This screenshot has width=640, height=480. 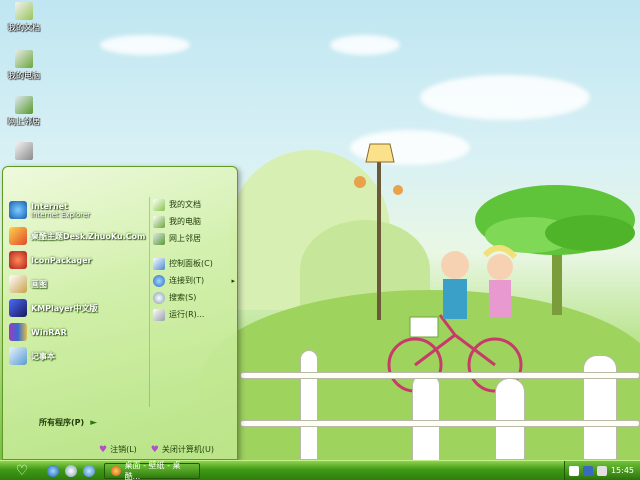 I want to click on desktop-icon-label: 网上邻居, so click(x=24, y=121).